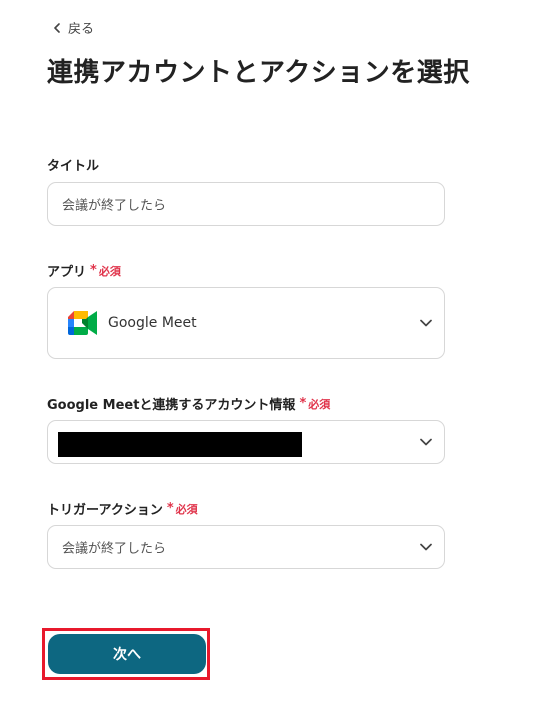  Describe the element at coordinates (127, 654) in the screenshot. I see `next-button: 次へ` at that location.